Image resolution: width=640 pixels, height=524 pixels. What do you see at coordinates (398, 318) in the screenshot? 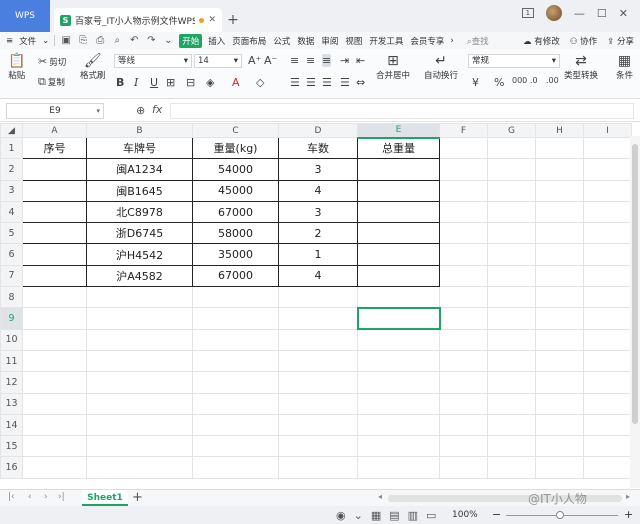
I see `active-cell` at bounding box center [398, 318].